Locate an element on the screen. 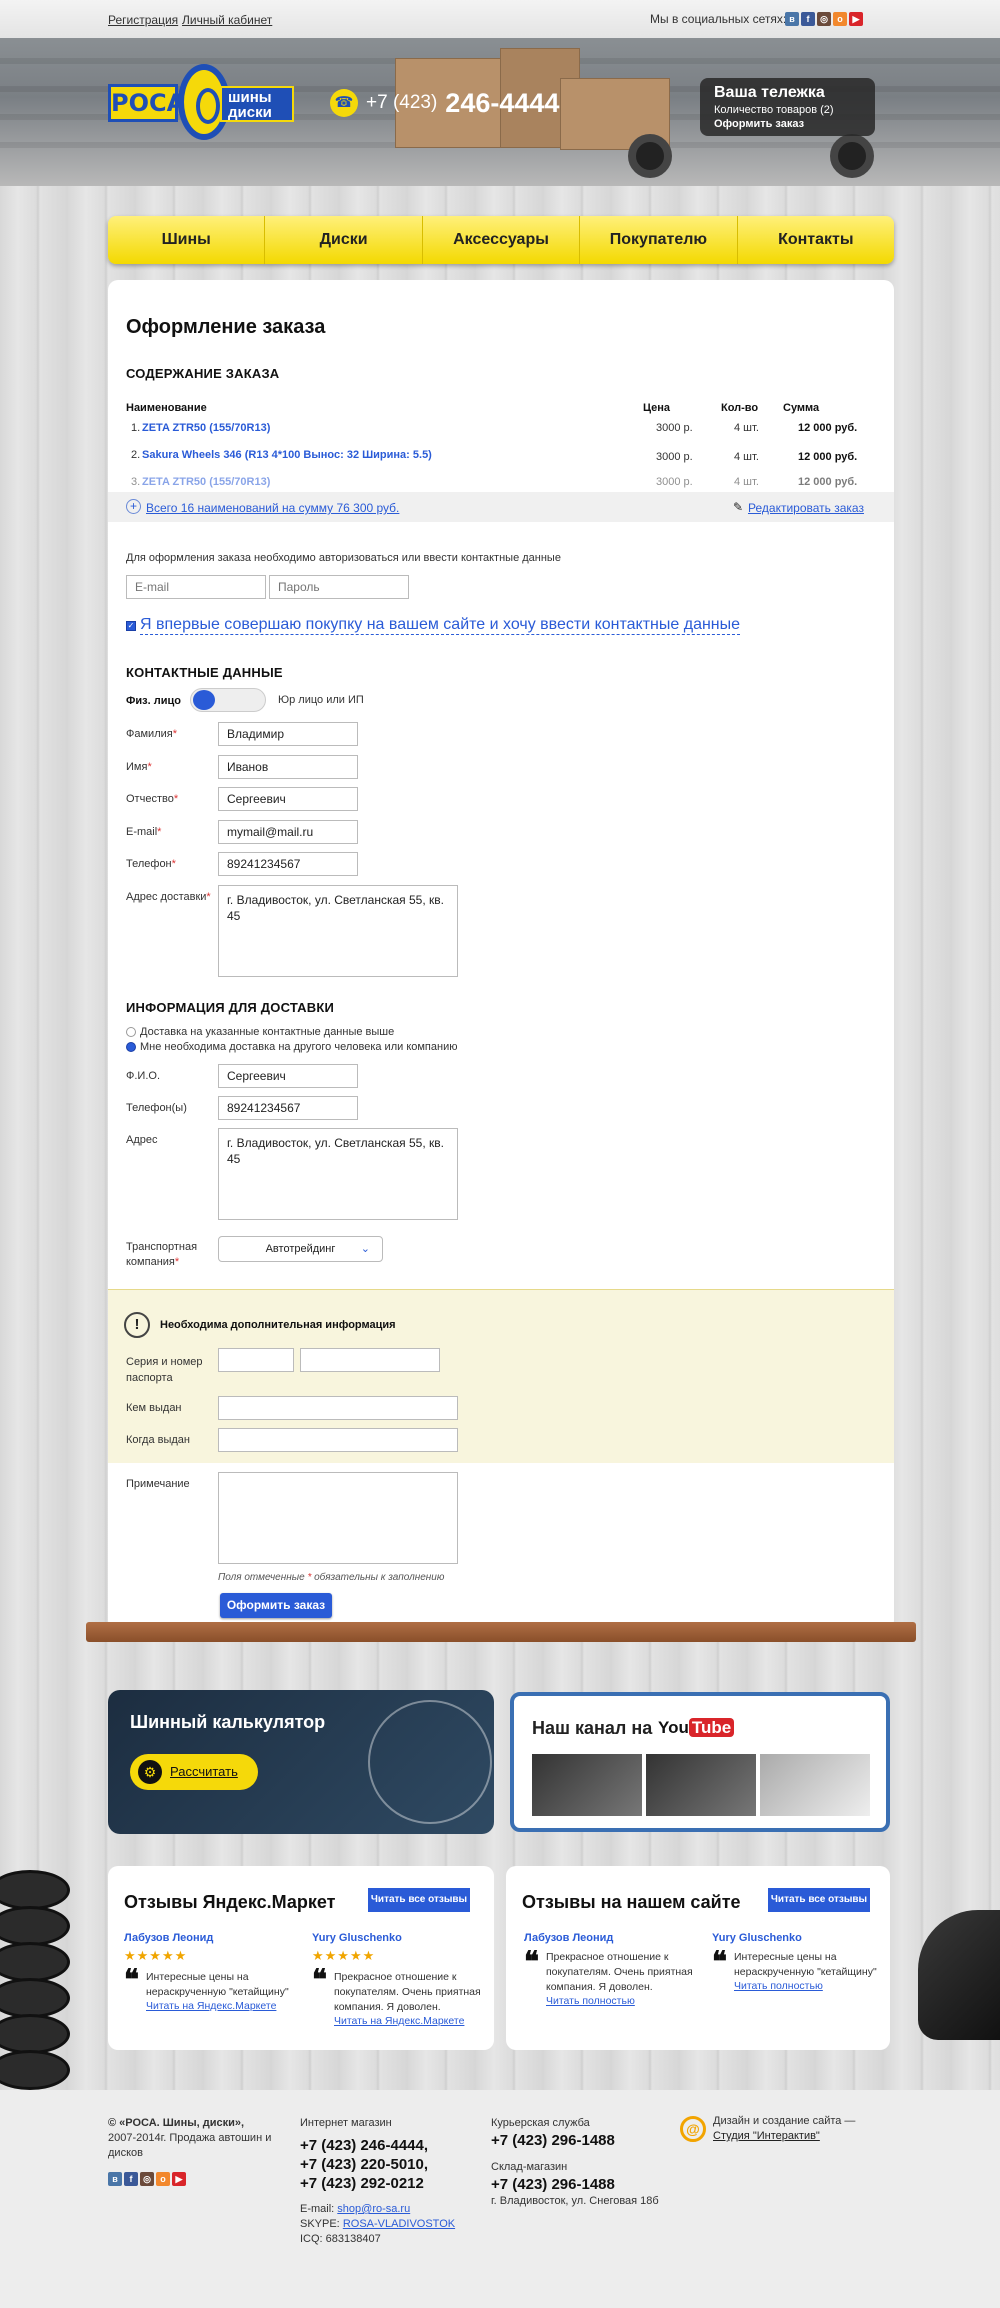  logo: РОСА шины диски is located at coordinates (201, 102).